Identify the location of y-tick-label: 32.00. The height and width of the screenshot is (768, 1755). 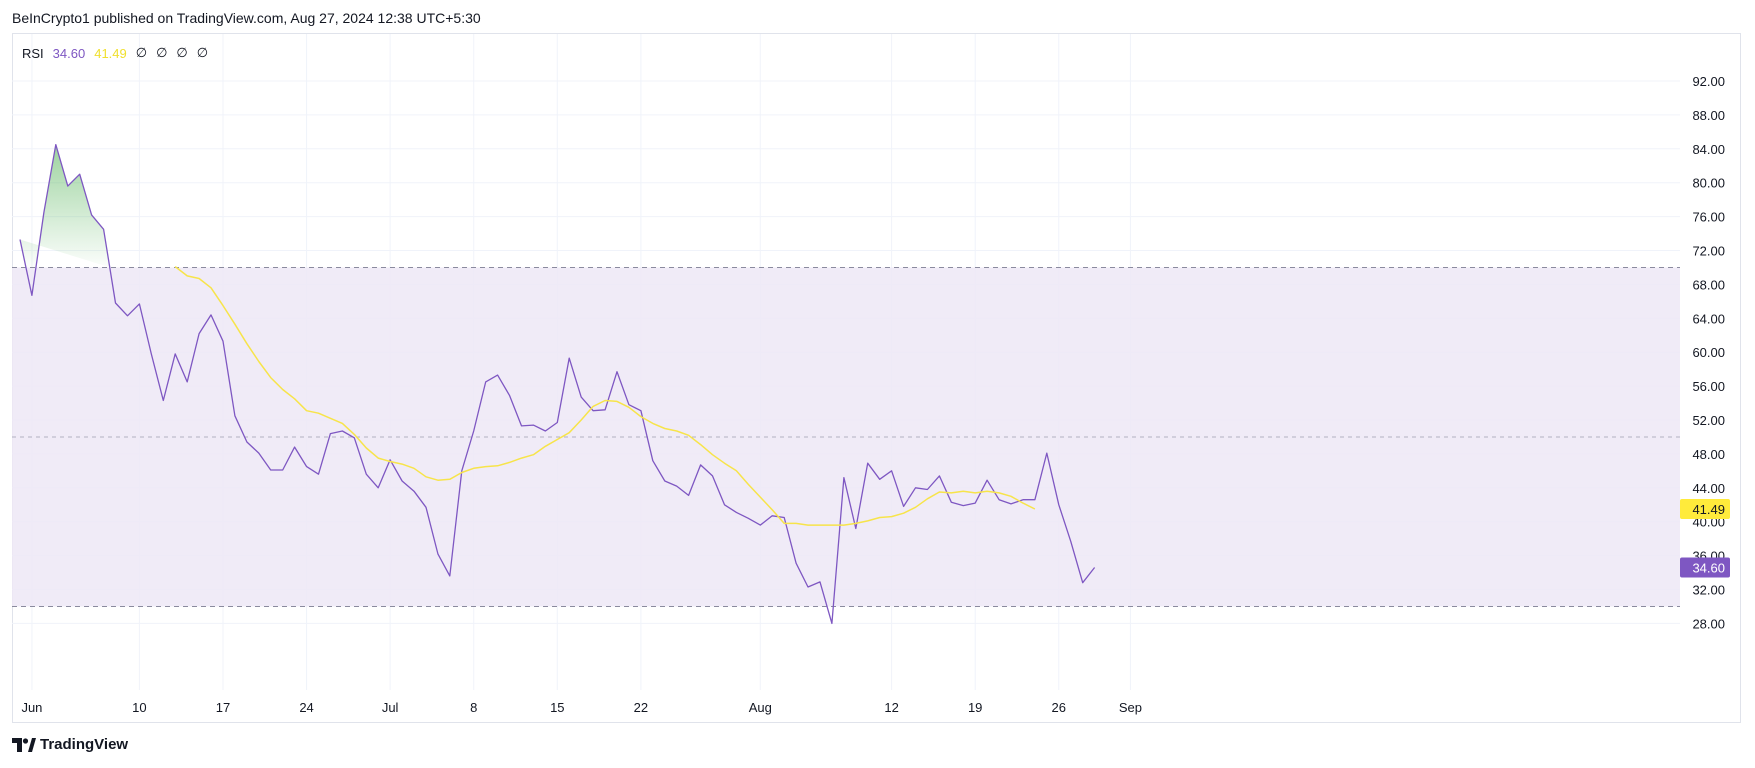
(1708, 590).